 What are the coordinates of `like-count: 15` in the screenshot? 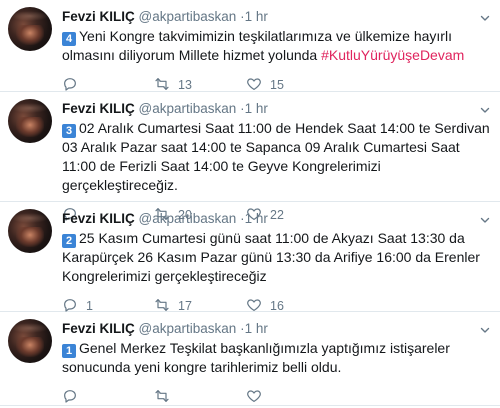 It's located at (277, 85).